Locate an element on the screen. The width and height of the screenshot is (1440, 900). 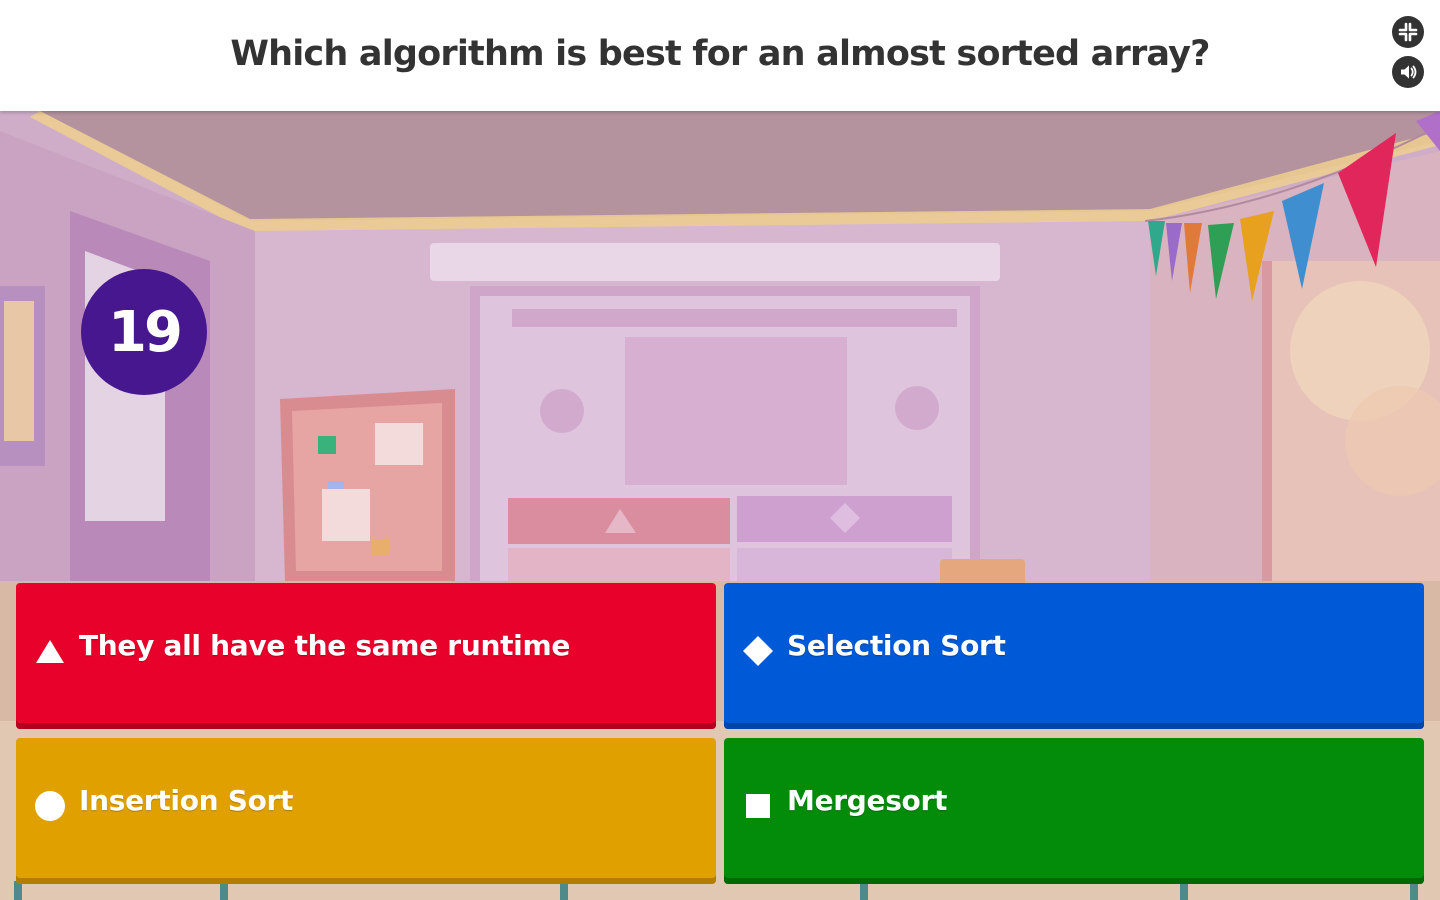
timer-value: 19 is located at coordinates (145, 332).